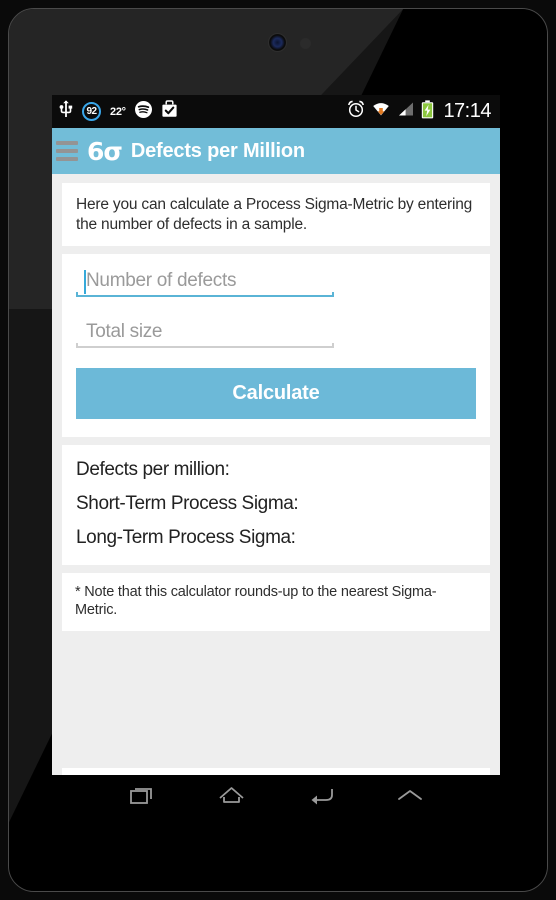 The width and height of the screenshot is (556, 900). What do you see at coordinates (66, 111) in the screenshot?
I see `usb-icon` at bounding box center [66, 111].